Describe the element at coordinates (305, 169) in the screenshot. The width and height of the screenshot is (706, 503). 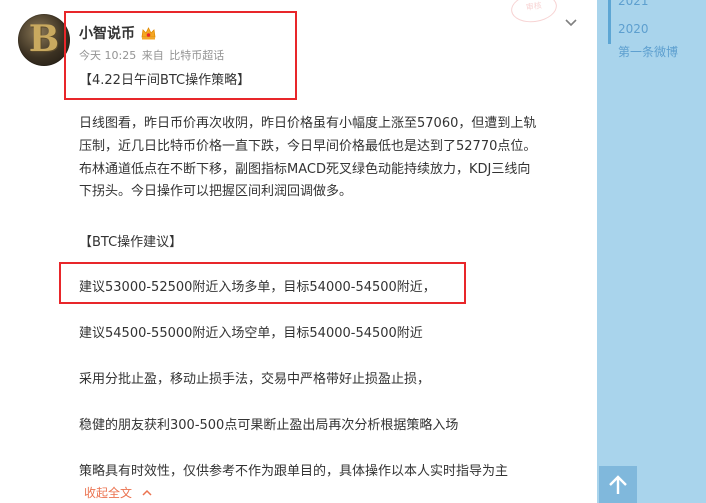
I see `body-line: 布林通道低点在不断下移，副图指标MACD死叉绿色动能持续放力，KDJ三线向` at that location.